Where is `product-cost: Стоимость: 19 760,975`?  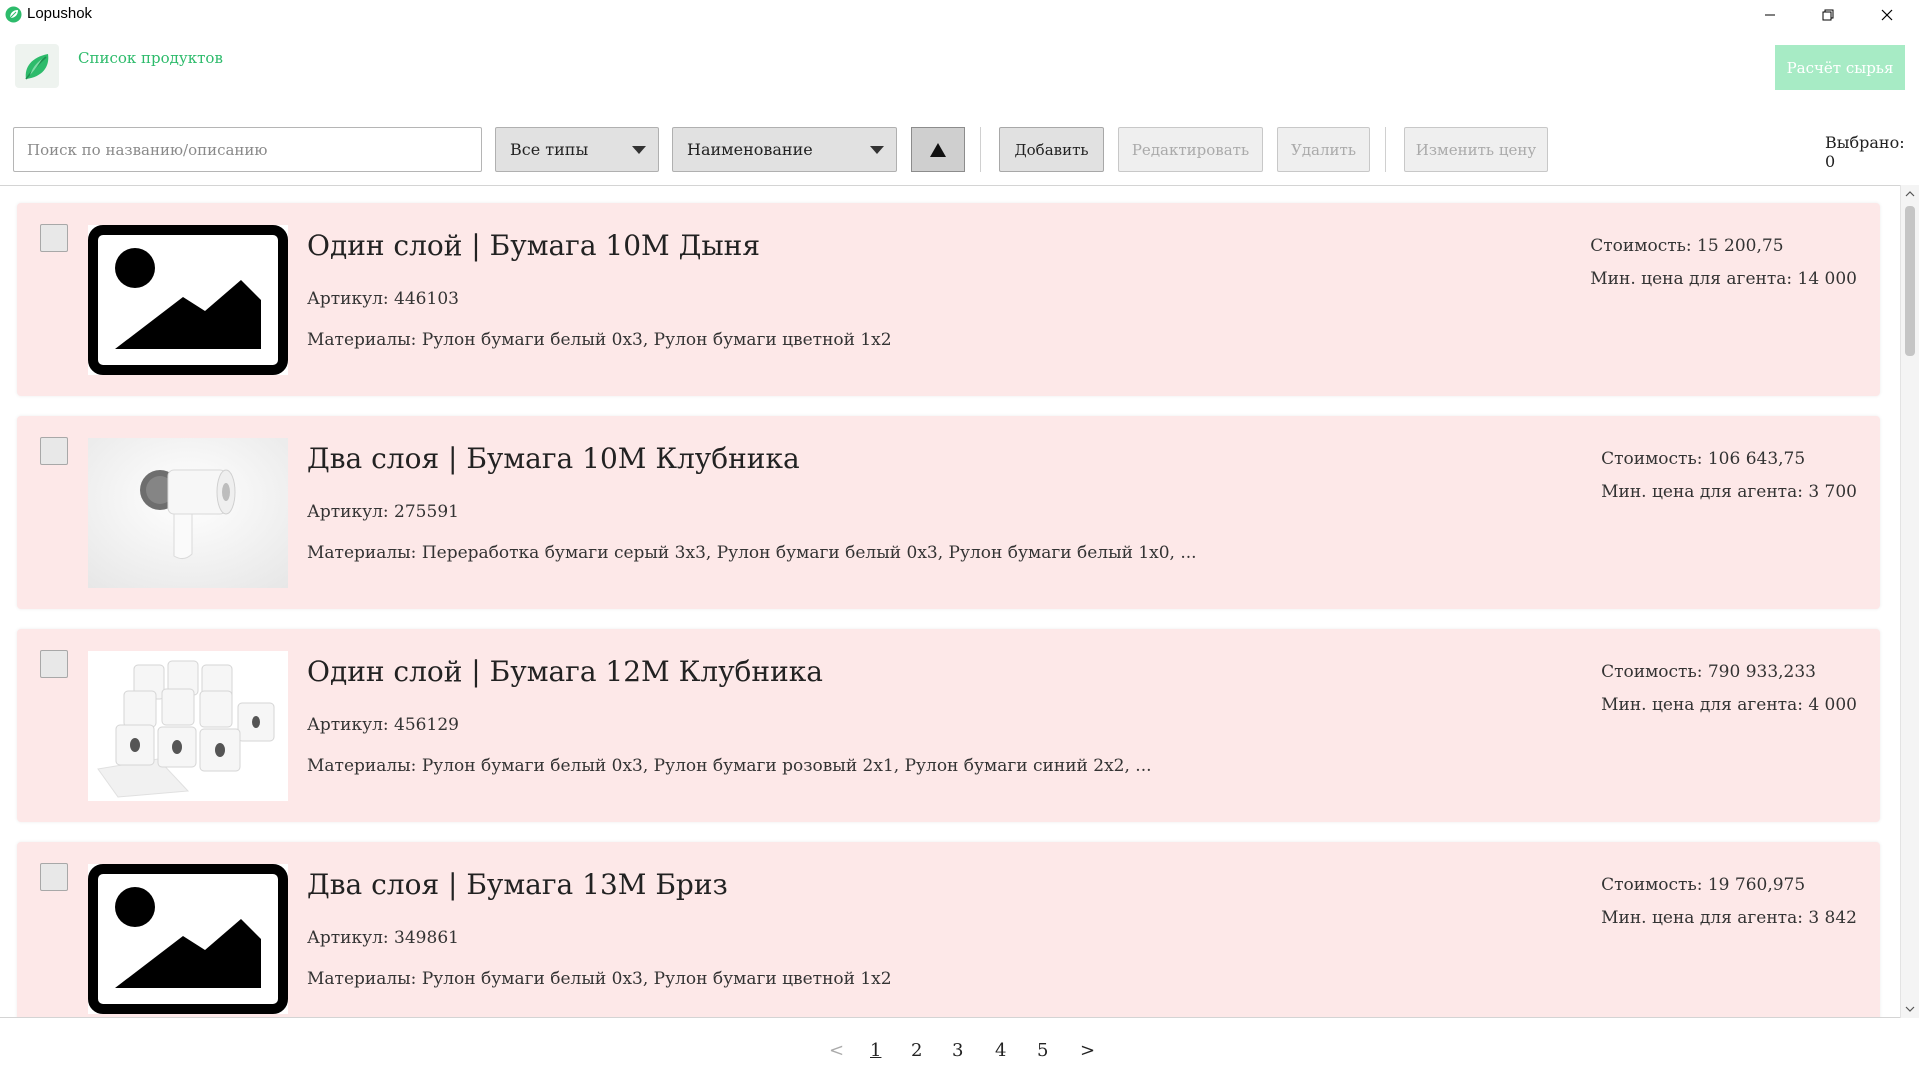
product-cost: Стоимость: 19 760,975 is located at coordinates (1703, 885).